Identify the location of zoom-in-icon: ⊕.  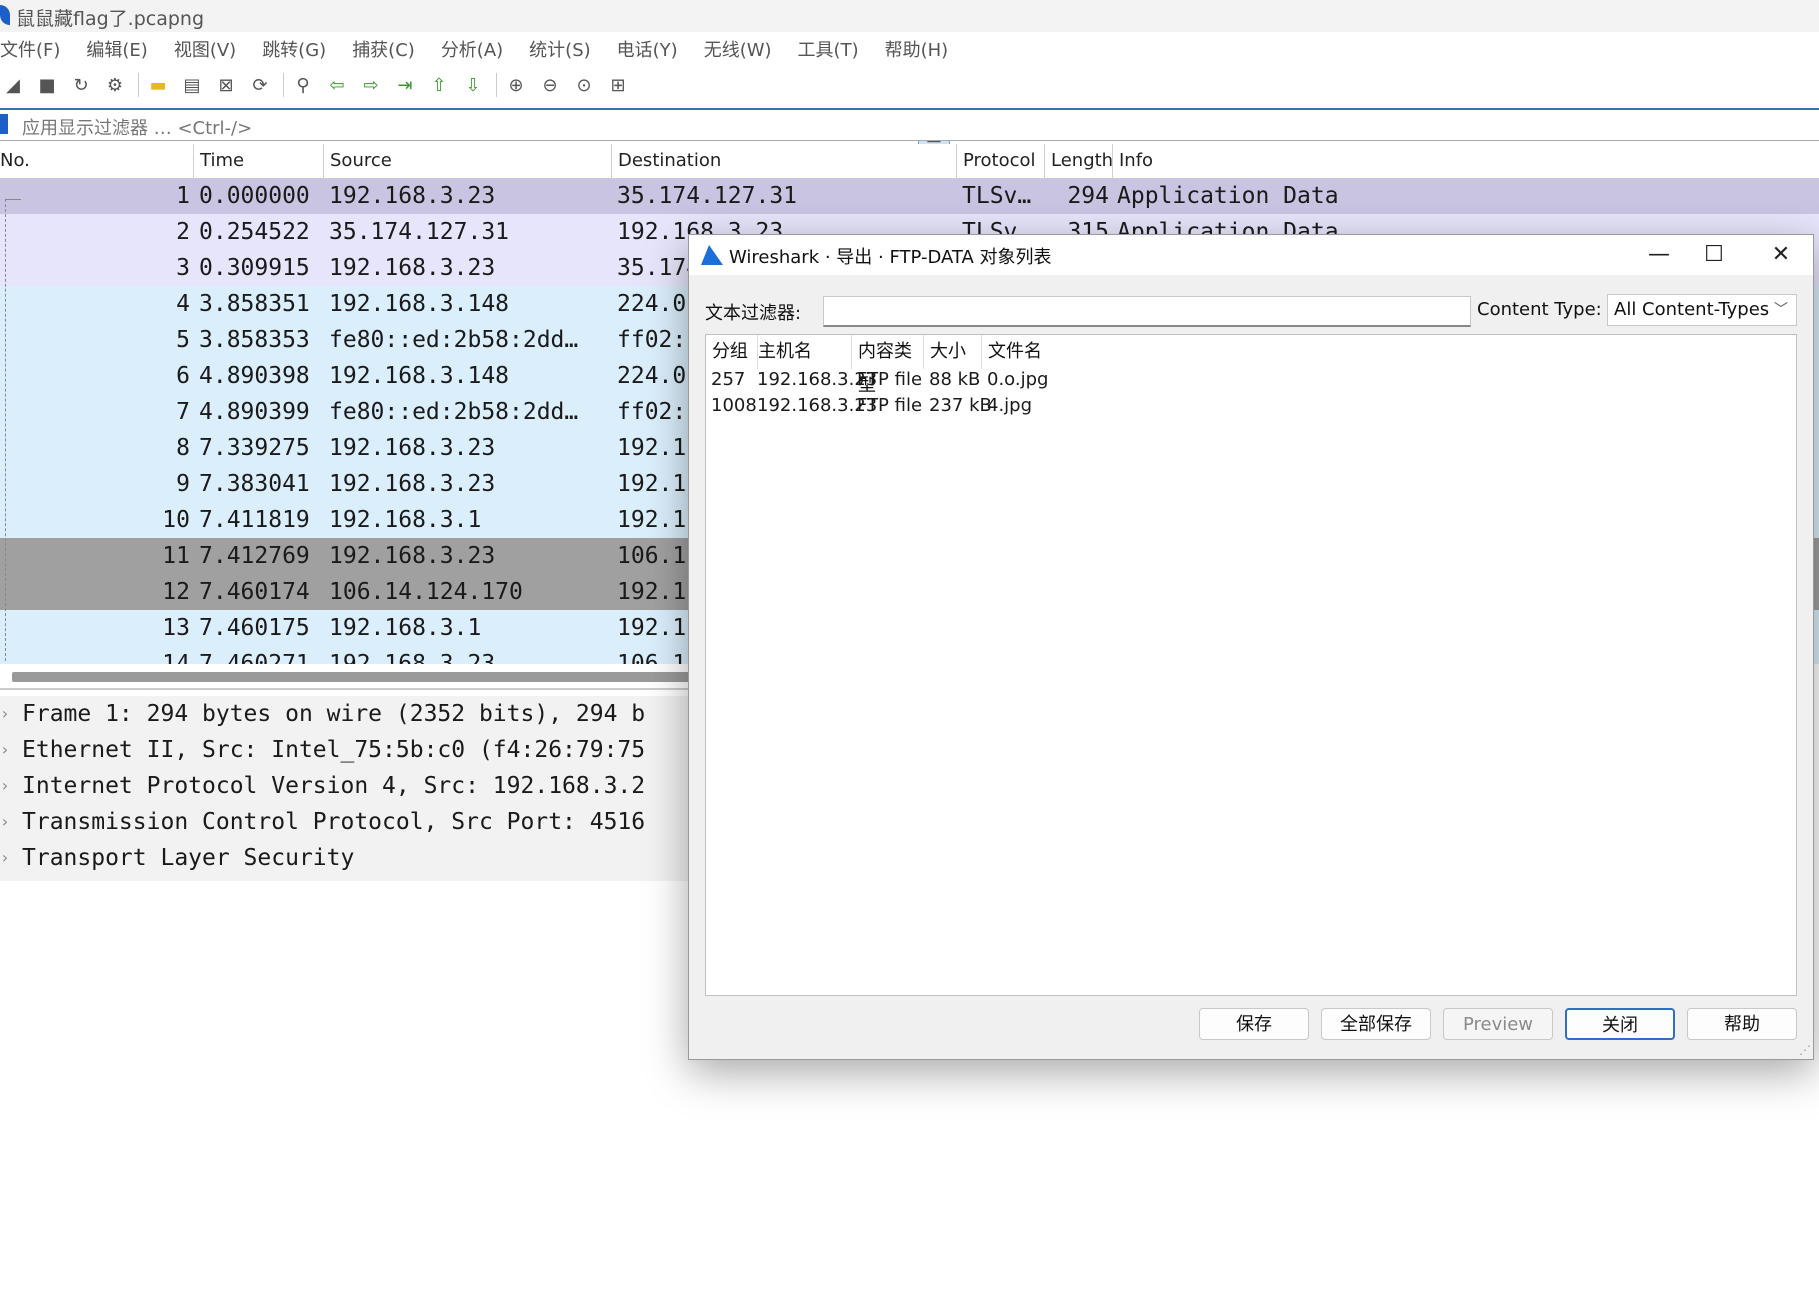
(516, 85).